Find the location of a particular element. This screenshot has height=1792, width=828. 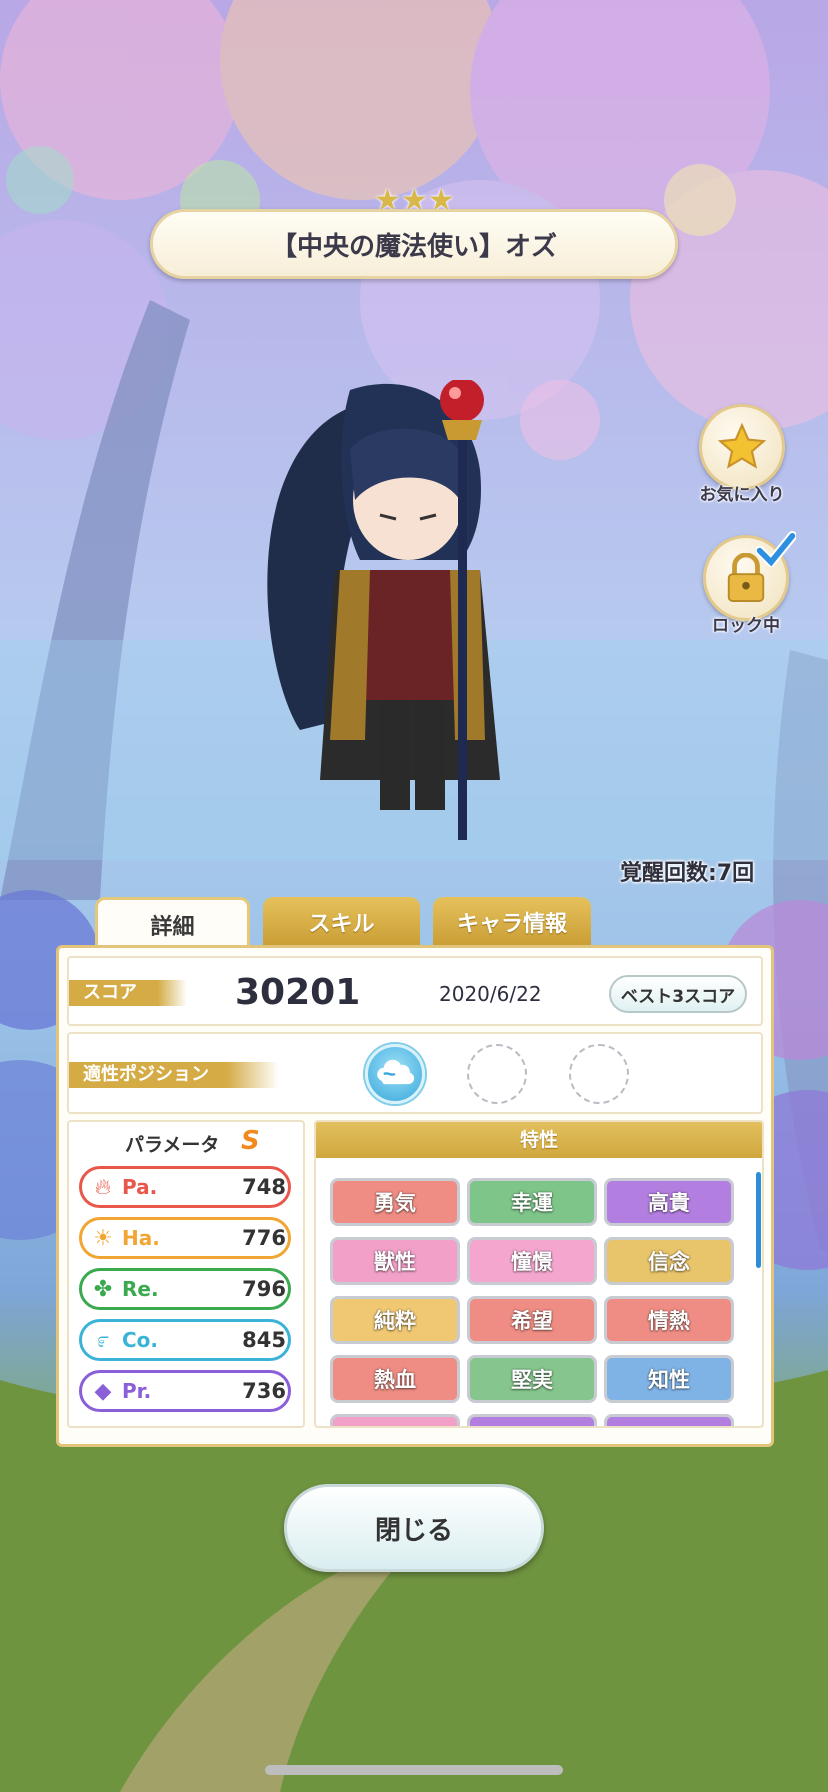

sun-icon: ☀ is located at coordinates (103, 1238).